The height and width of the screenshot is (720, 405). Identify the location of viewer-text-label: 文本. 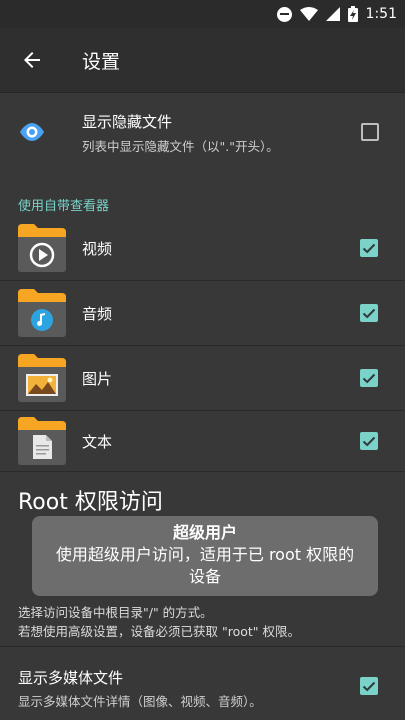
(97, 442).